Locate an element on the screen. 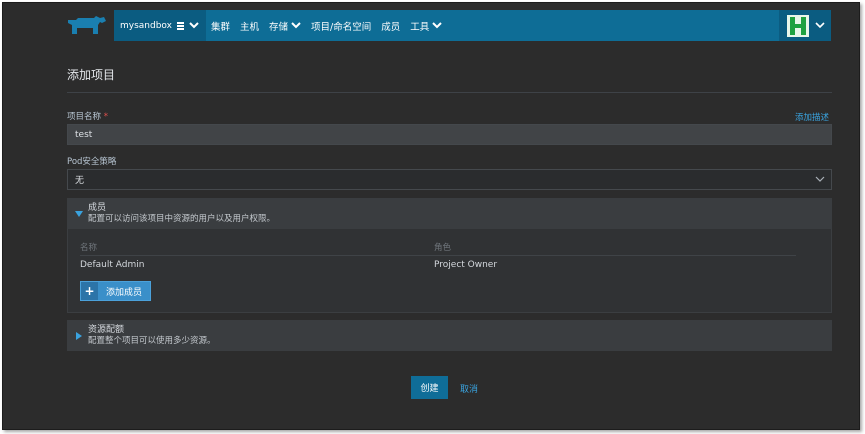  nav-item-projects-namespaces: 项目/命名空间 is located at coordinates (341, 25).